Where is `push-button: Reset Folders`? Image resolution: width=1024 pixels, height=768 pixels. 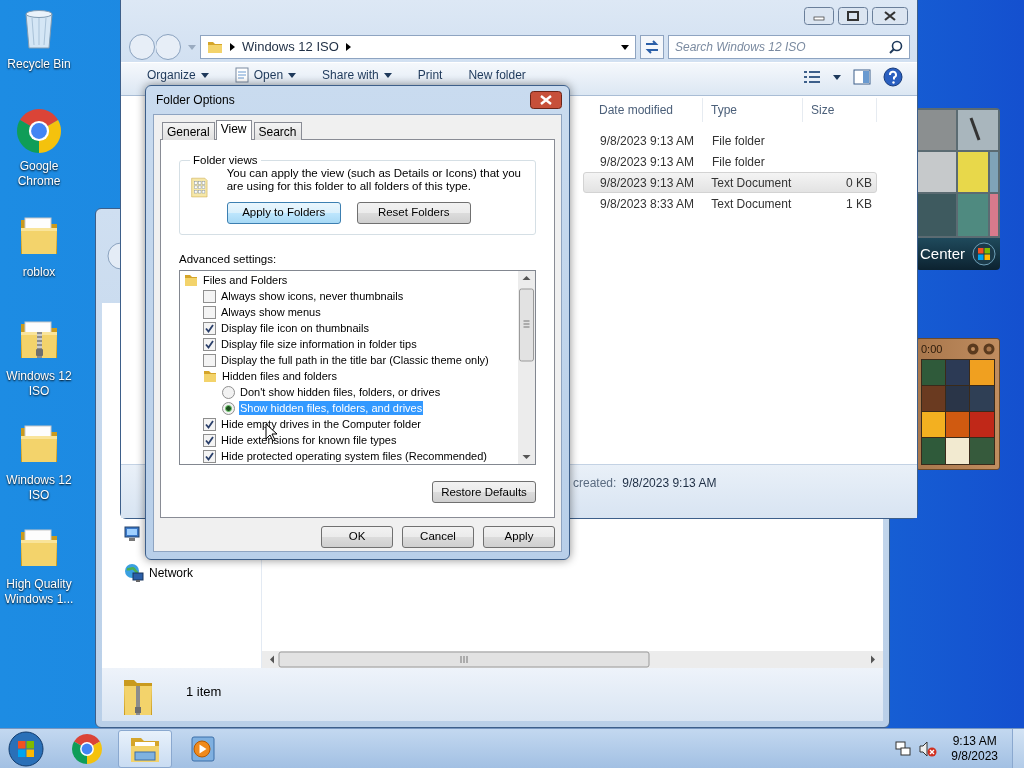 push-button: Reset Folders is located at coordinates (413, 213).